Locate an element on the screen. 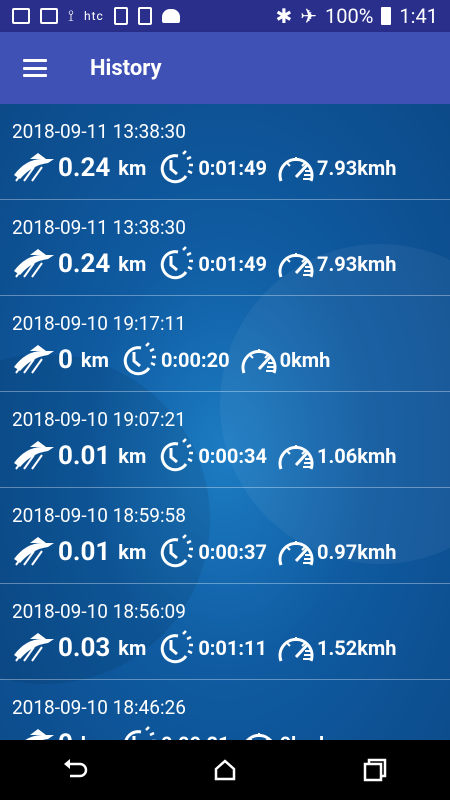 This screenshot has width=450, height=800. history-speed: 1.52kmh is located at coordinates (356, 648).